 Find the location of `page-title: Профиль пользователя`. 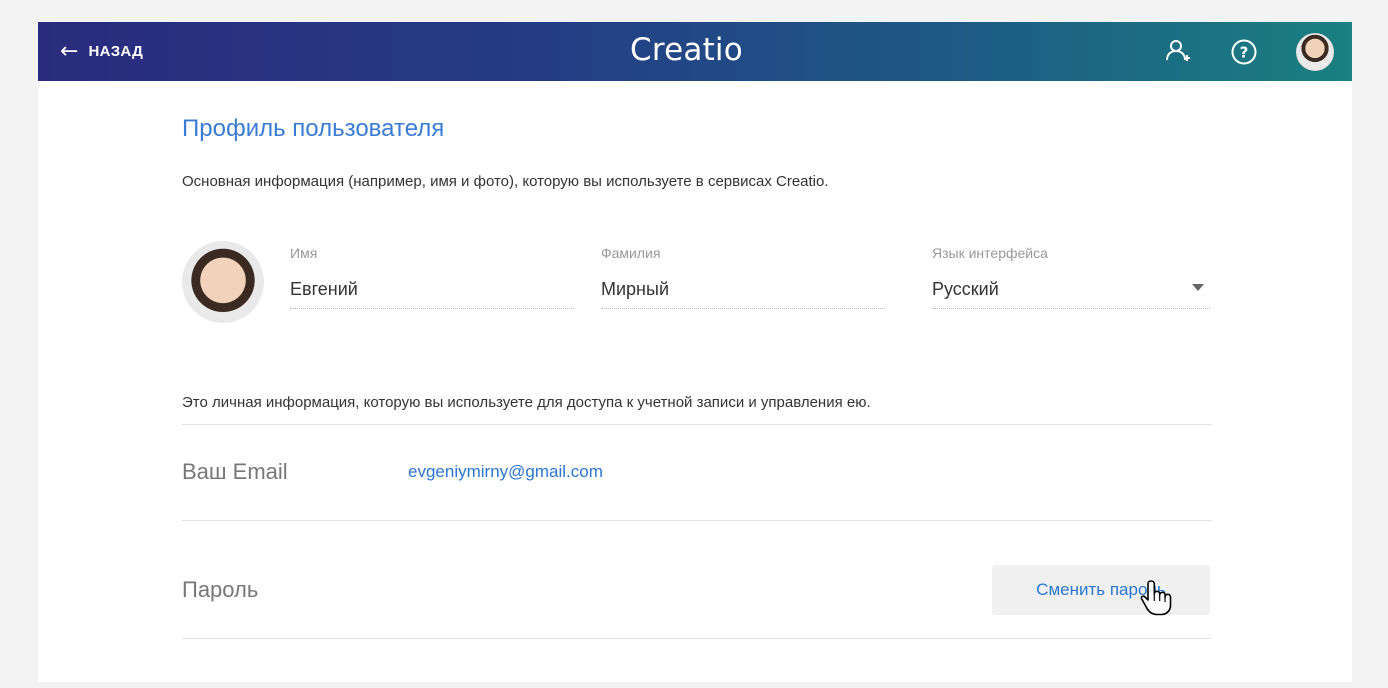

page-title: Профиль пользователя is located at coordinates (313, 128).